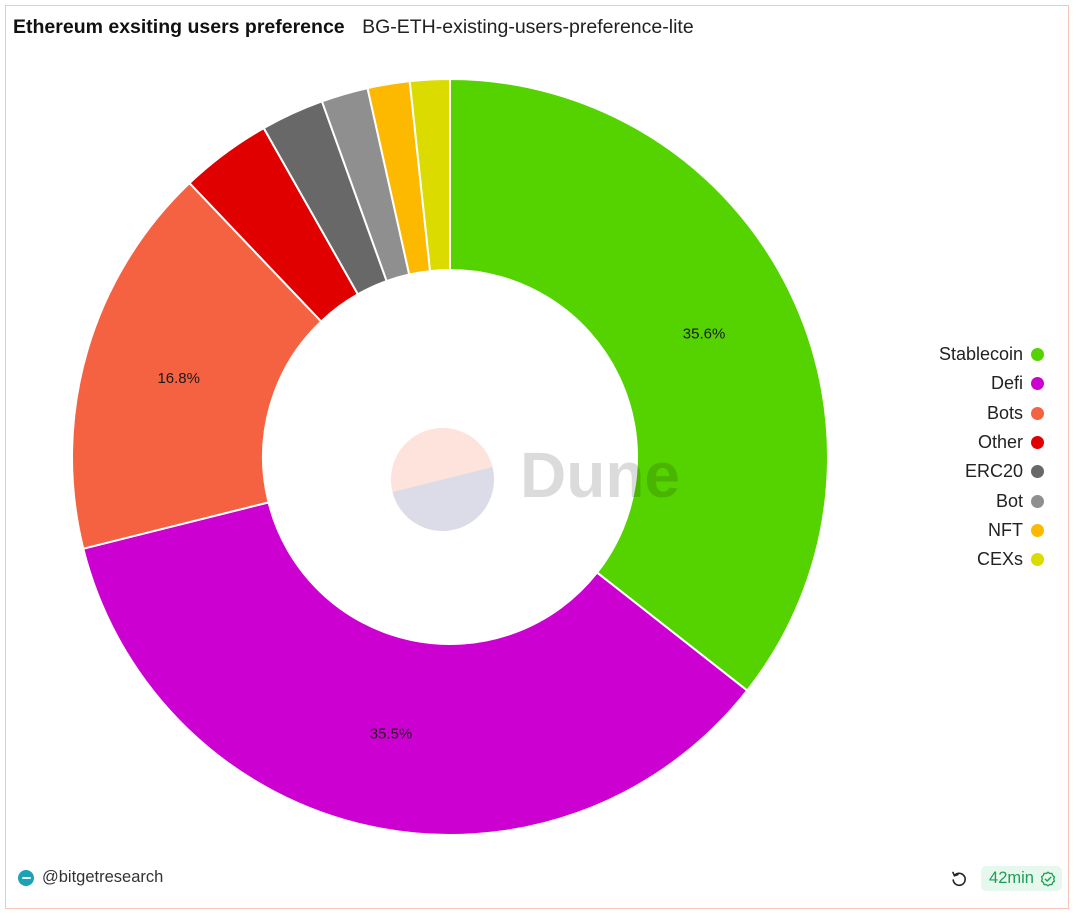  What do you see at coordinates (991, 500) in the screenshot?
I see `legend-item-bot: Bot` at bounding box center [991, 500].